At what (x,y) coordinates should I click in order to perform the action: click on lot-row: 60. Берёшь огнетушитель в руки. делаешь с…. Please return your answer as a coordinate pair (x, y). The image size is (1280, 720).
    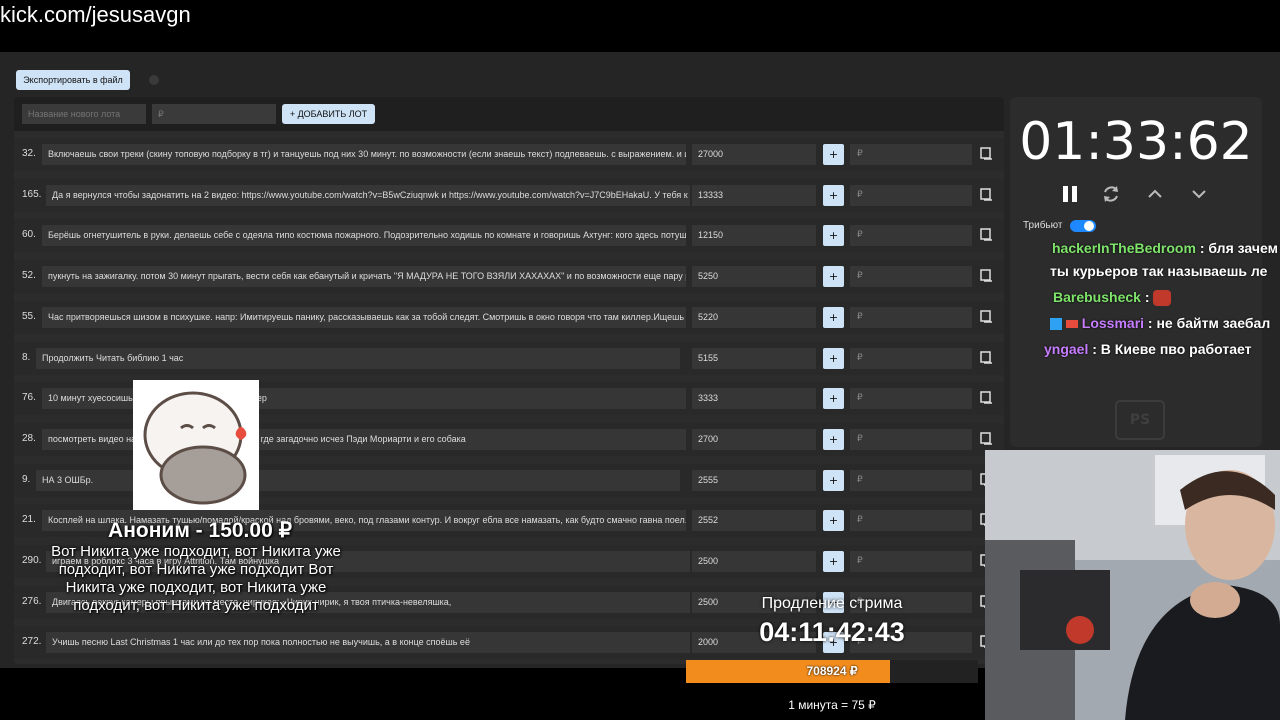
    Looking at the image, I should click on (509, 236).